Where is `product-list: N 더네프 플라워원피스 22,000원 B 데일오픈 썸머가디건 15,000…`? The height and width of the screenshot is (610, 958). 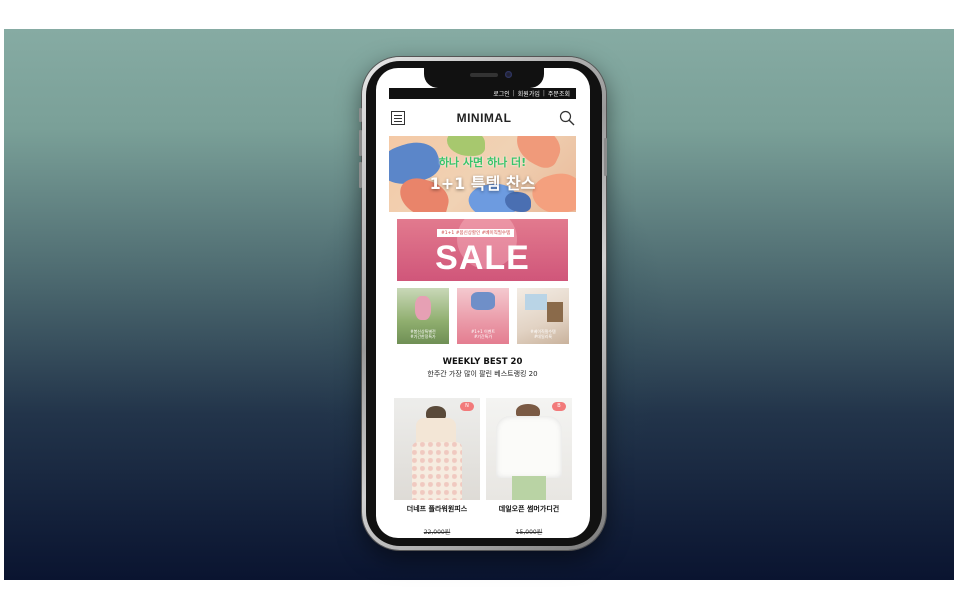 product-list: N 더네프 플라워원피스 22,000원 B 데일오픈 썸머가디건 15,000… is located at coordinates (484, 468).